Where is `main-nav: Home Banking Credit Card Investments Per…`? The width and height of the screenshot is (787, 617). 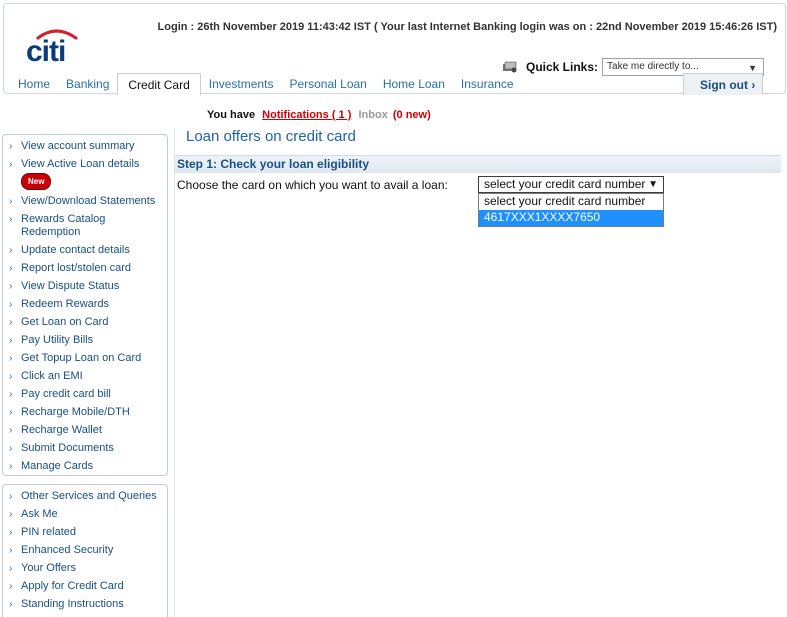
main-nav: Home Banking Credit Card Investments Per… is located at coordinates (266, 84).